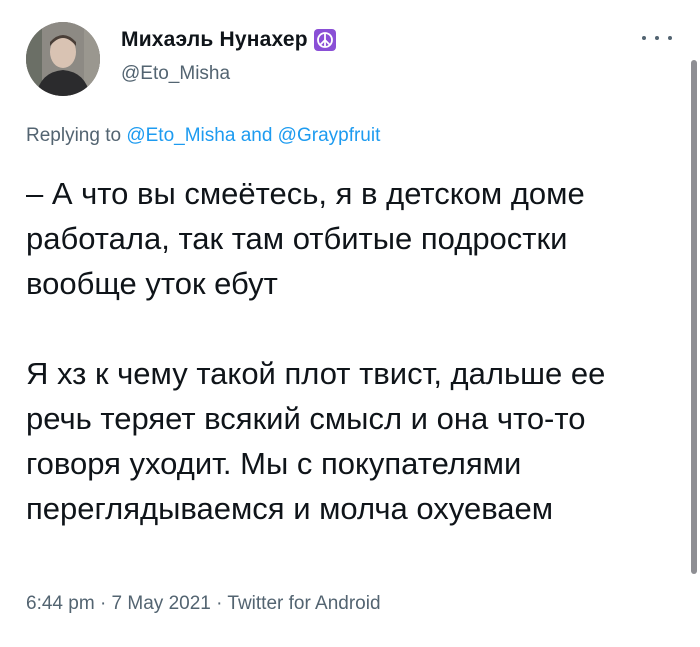 The image size is (700, 647). What do you see at coordinates (324, 40) in the screenshot?
I see `peace-symbol-icon` at bounding box center [324, 40].